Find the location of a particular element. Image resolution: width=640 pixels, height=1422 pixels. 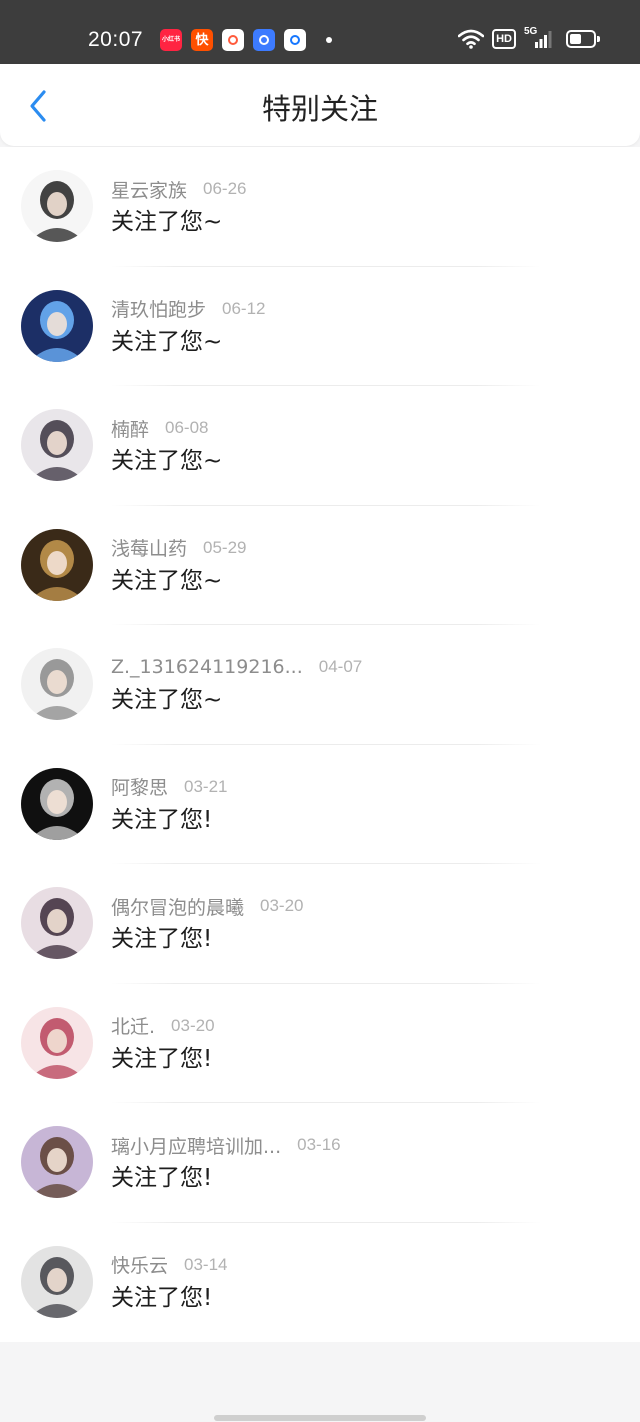

follower-list-item: 楠醉 06-08 关注了您~ is located at coordinates (320, 446).